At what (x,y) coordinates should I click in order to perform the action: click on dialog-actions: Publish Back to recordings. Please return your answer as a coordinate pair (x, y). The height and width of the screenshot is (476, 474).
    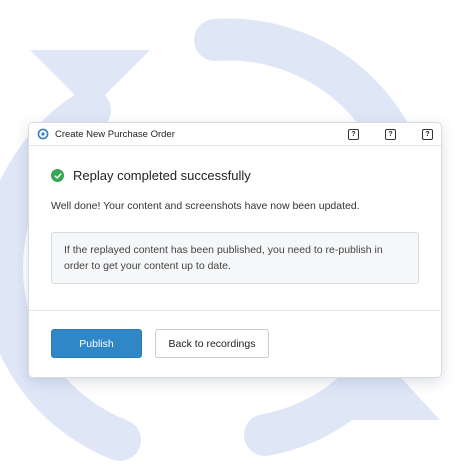
    Looking at the image, I should click on (160, 343).